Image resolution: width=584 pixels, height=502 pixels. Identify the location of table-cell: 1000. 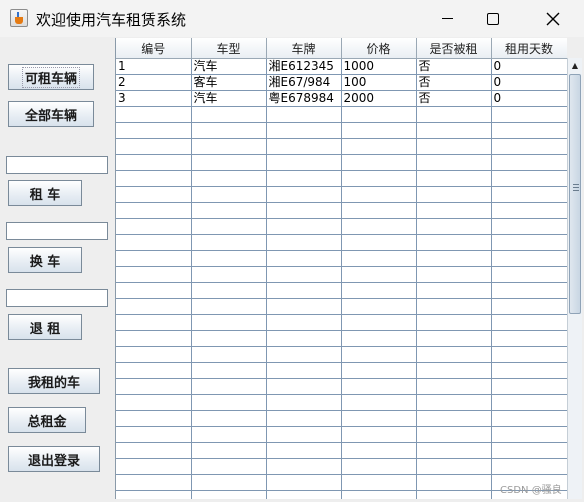
(379, 66).